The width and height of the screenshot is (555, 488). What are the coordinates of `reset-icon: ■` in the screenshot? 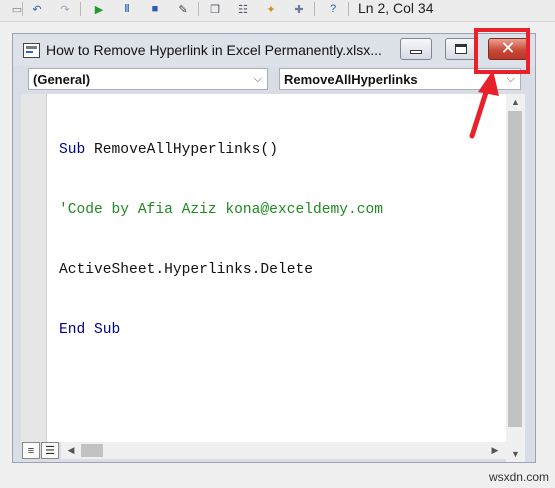 It's located at (155, 9).